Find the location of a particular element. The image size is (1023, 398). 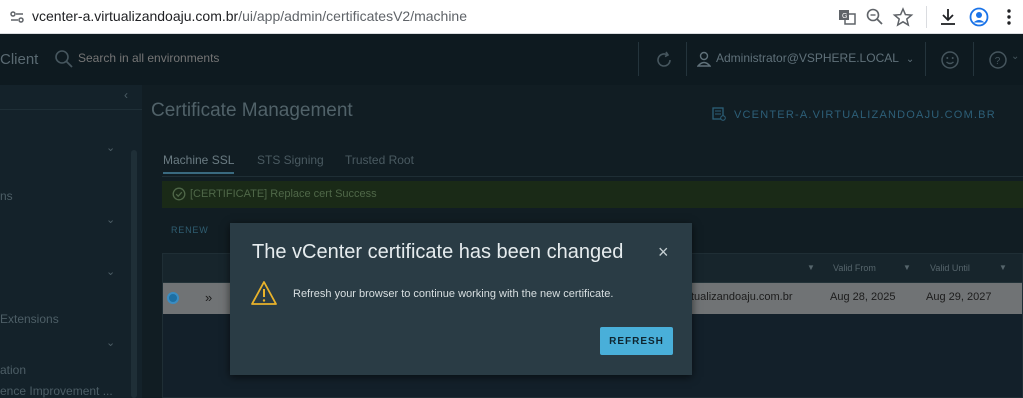

app-name: Client is located at coordinates (19, 59).